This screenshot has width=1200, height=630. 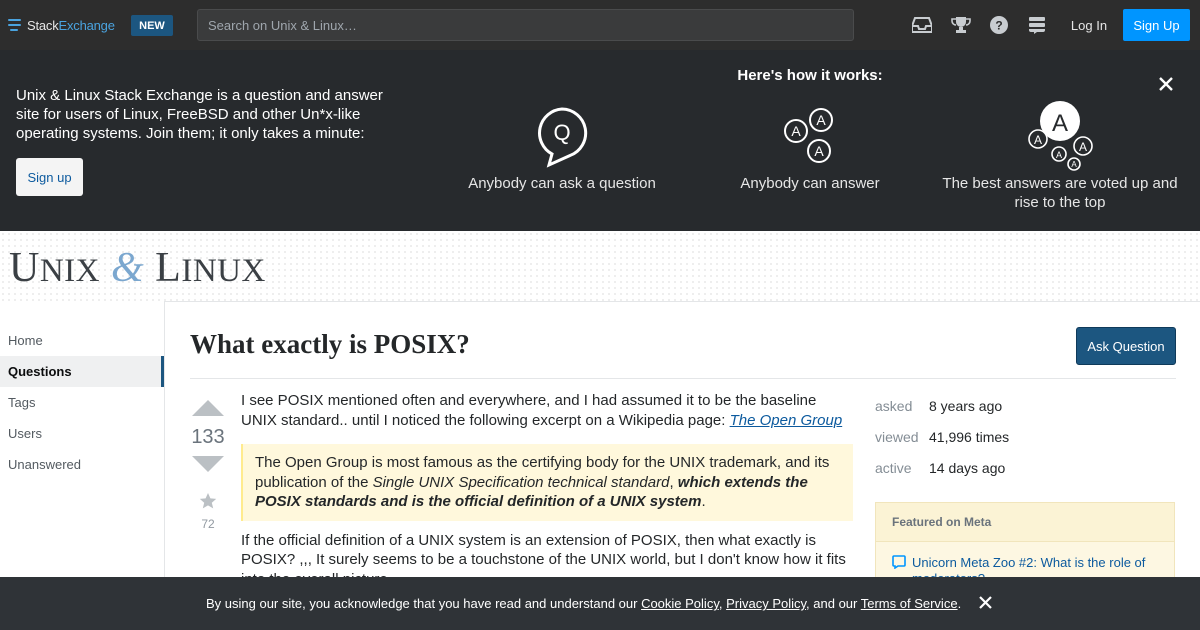 I want to click on question-title: What exactly is POSIX?, so click(x=330, y=344).